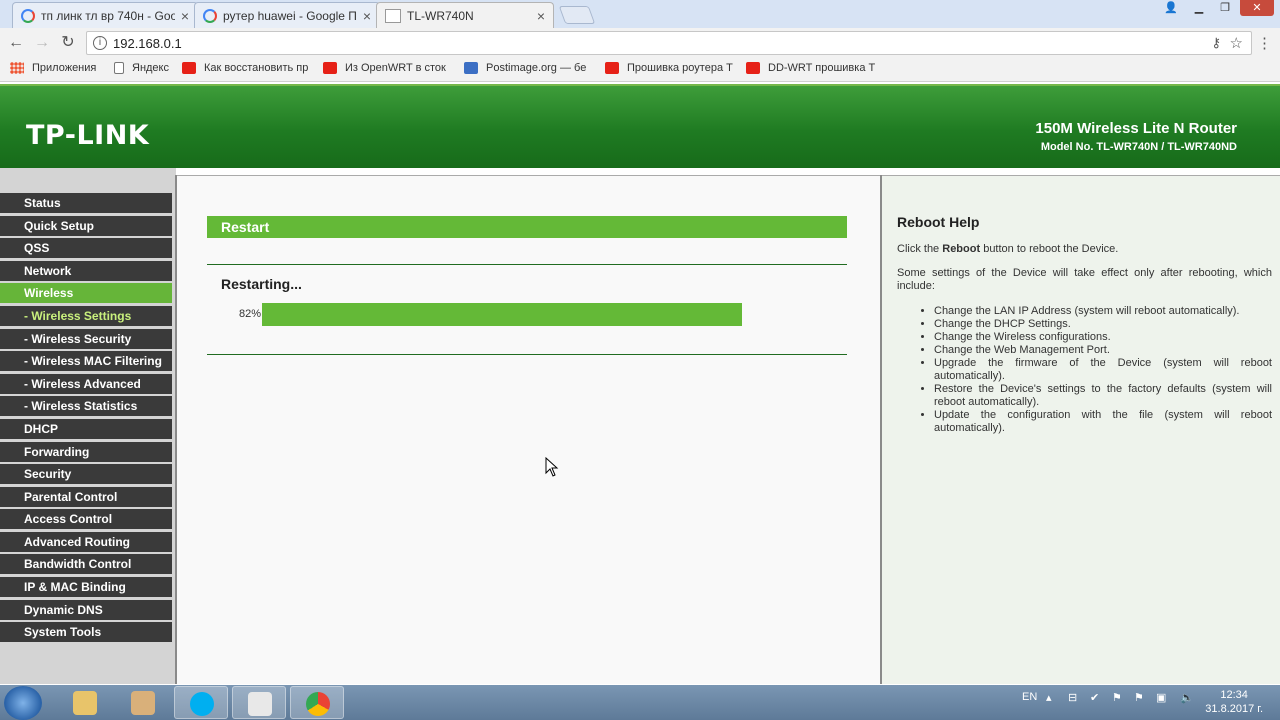  I want to click on bookmark-item: Postimage.org — бе, so click(529, 68).